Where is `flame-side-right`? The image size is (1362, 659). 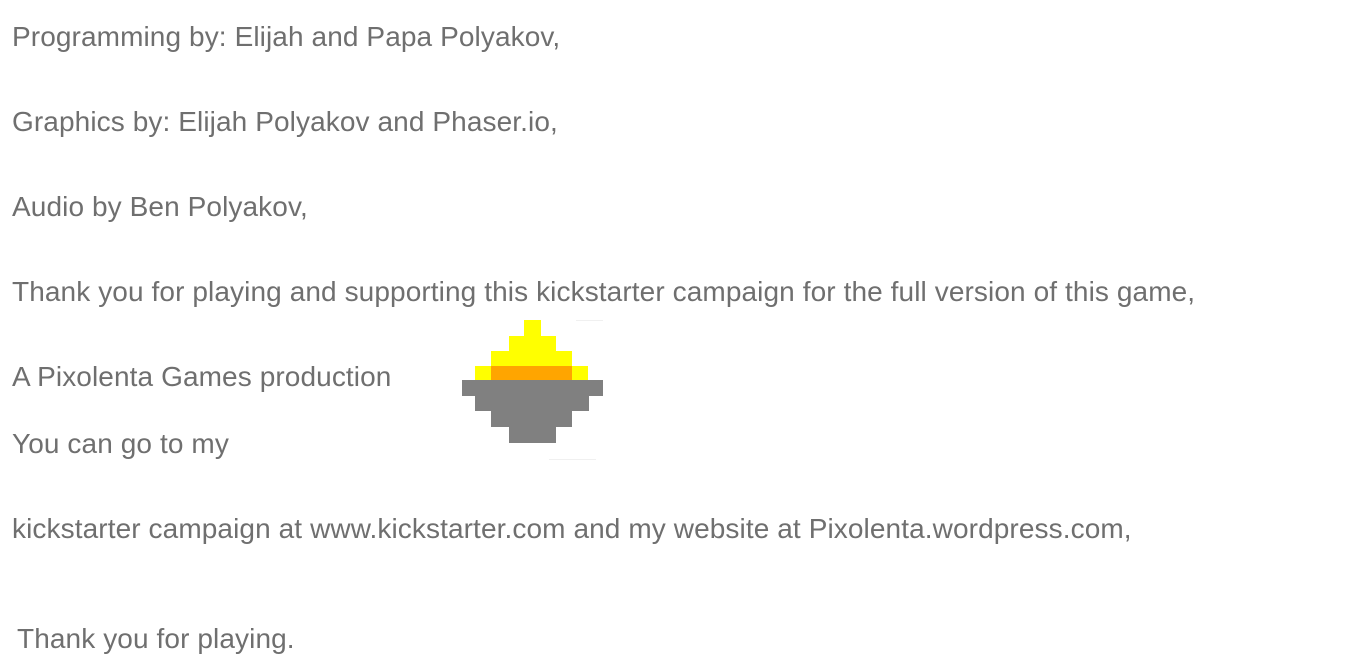
flame-side-right is located at coordinates (580, 373).